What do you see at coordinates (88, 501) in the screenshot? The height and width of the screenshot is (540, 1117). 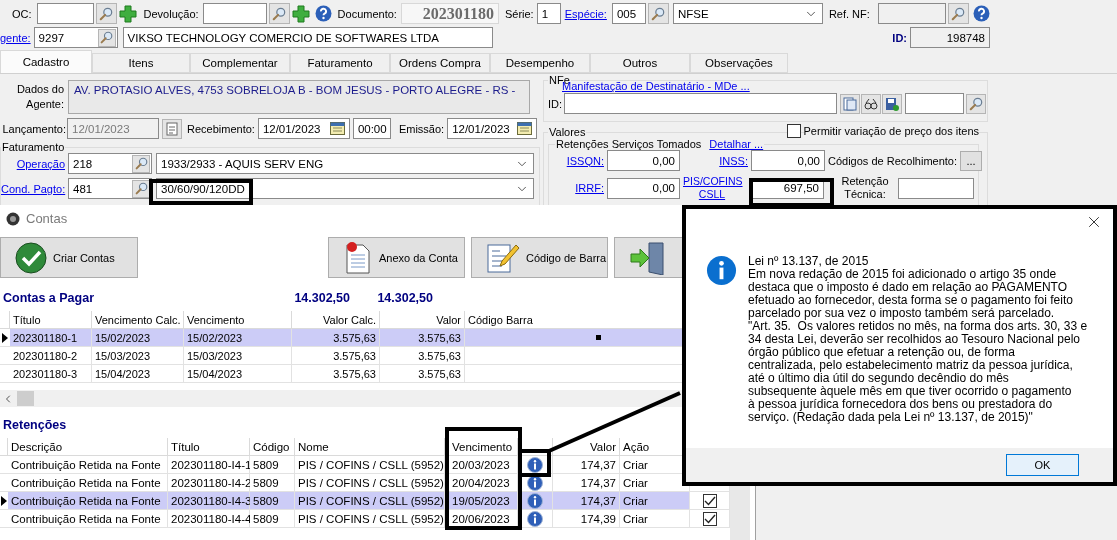 I see `table-cell: Contribuição Retida na Fonte` at bounding box center [88, 501].